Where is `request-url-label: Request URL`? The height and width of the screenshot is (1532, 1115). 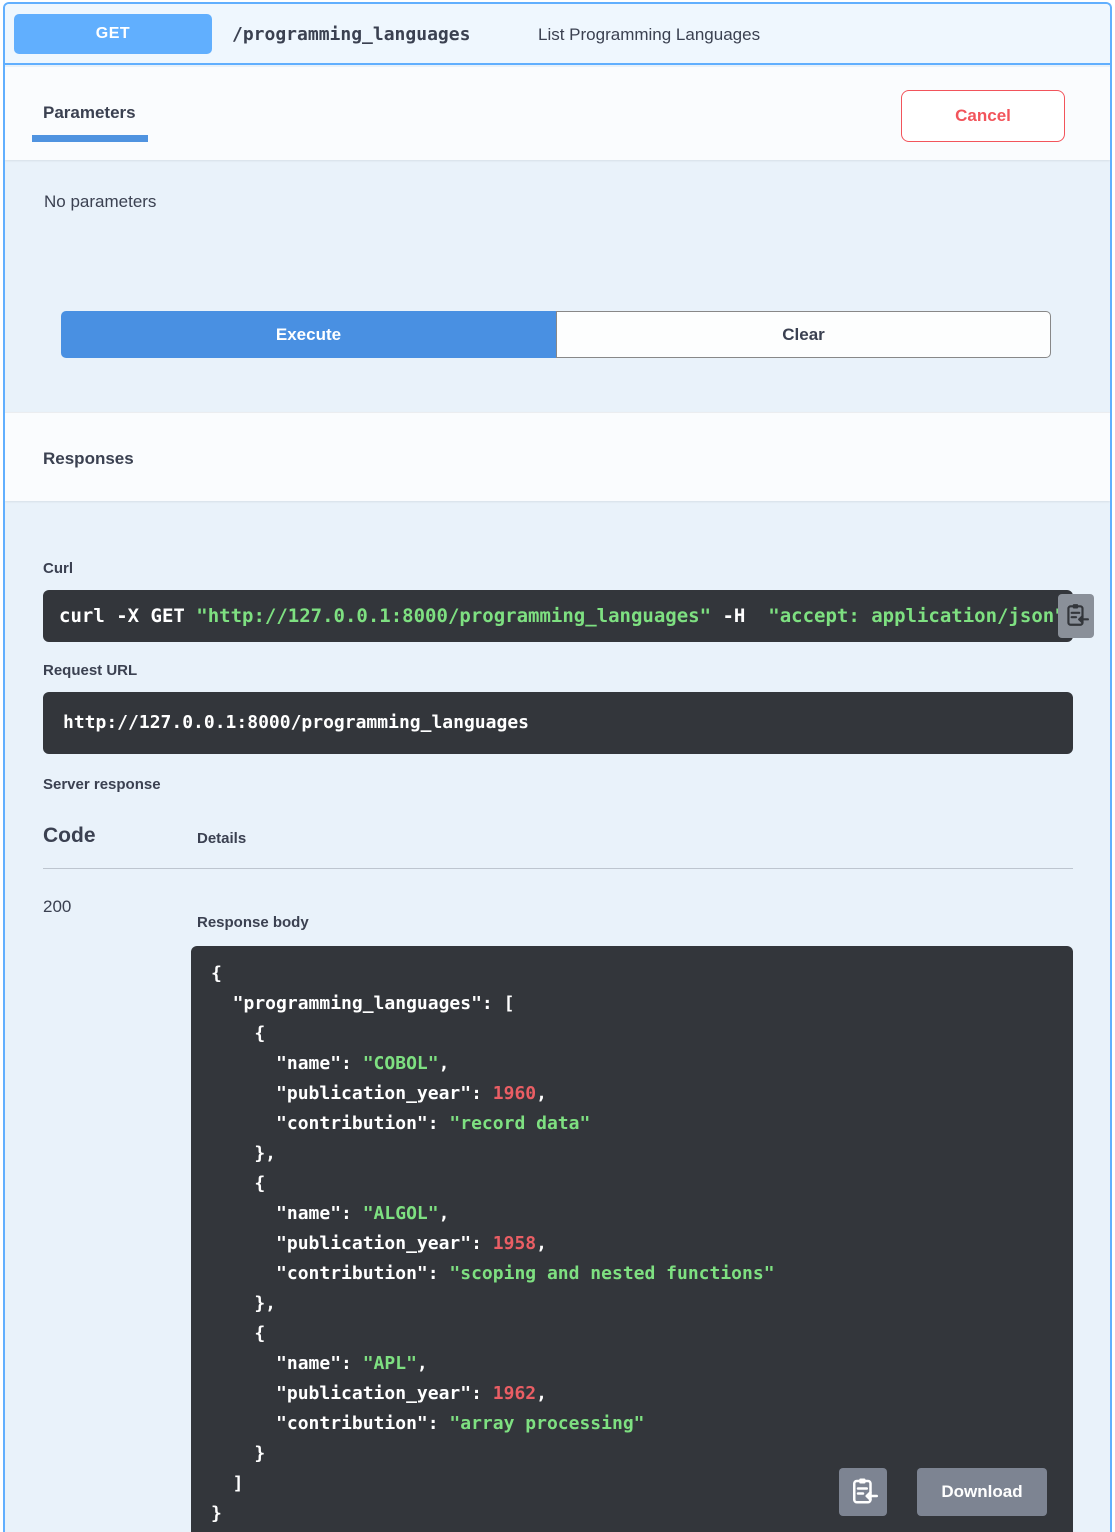 request-url-label: Request URL is located at coordinates (90, 670).